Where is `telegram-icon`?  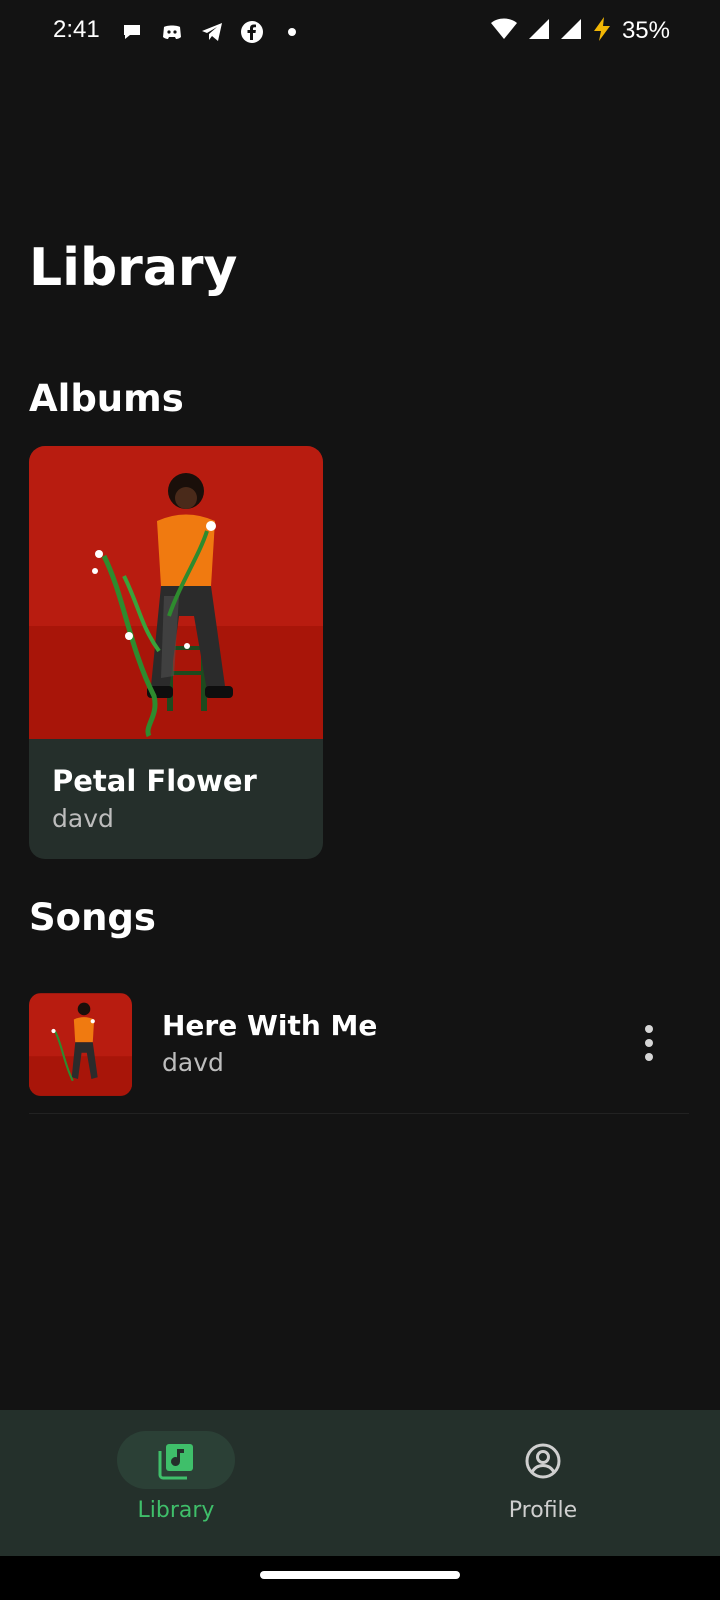
telegram-icon is located at coordinates (212, 32).